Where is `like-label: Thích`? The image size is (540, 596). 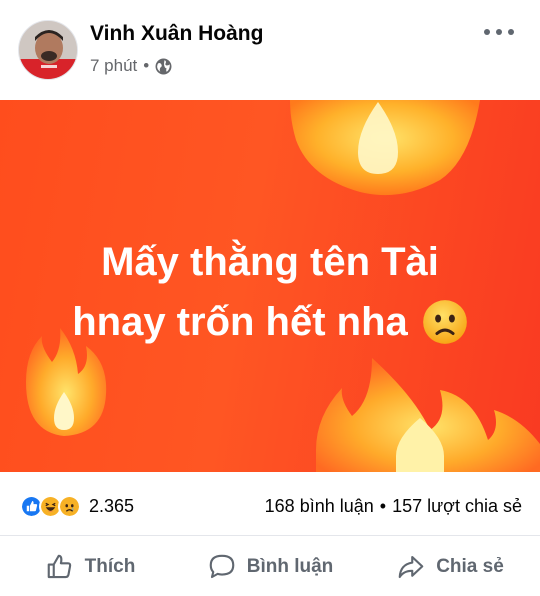 like-label: Thích is located at coordinates (110, 566).